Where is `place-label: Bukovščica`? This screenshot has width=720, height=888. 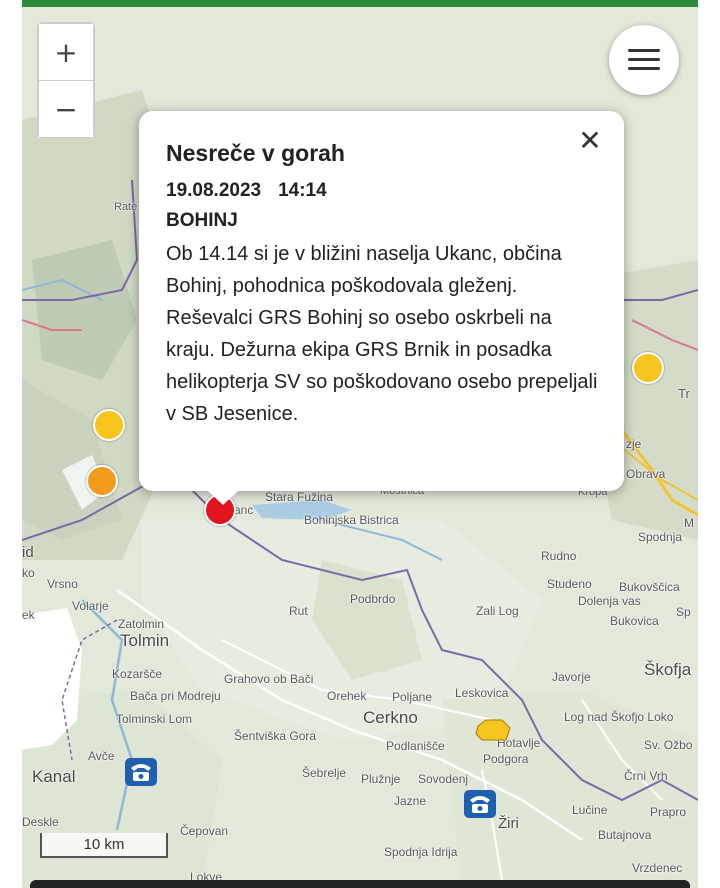 place-label: Bukovščica is located at coordinates (649, 587).